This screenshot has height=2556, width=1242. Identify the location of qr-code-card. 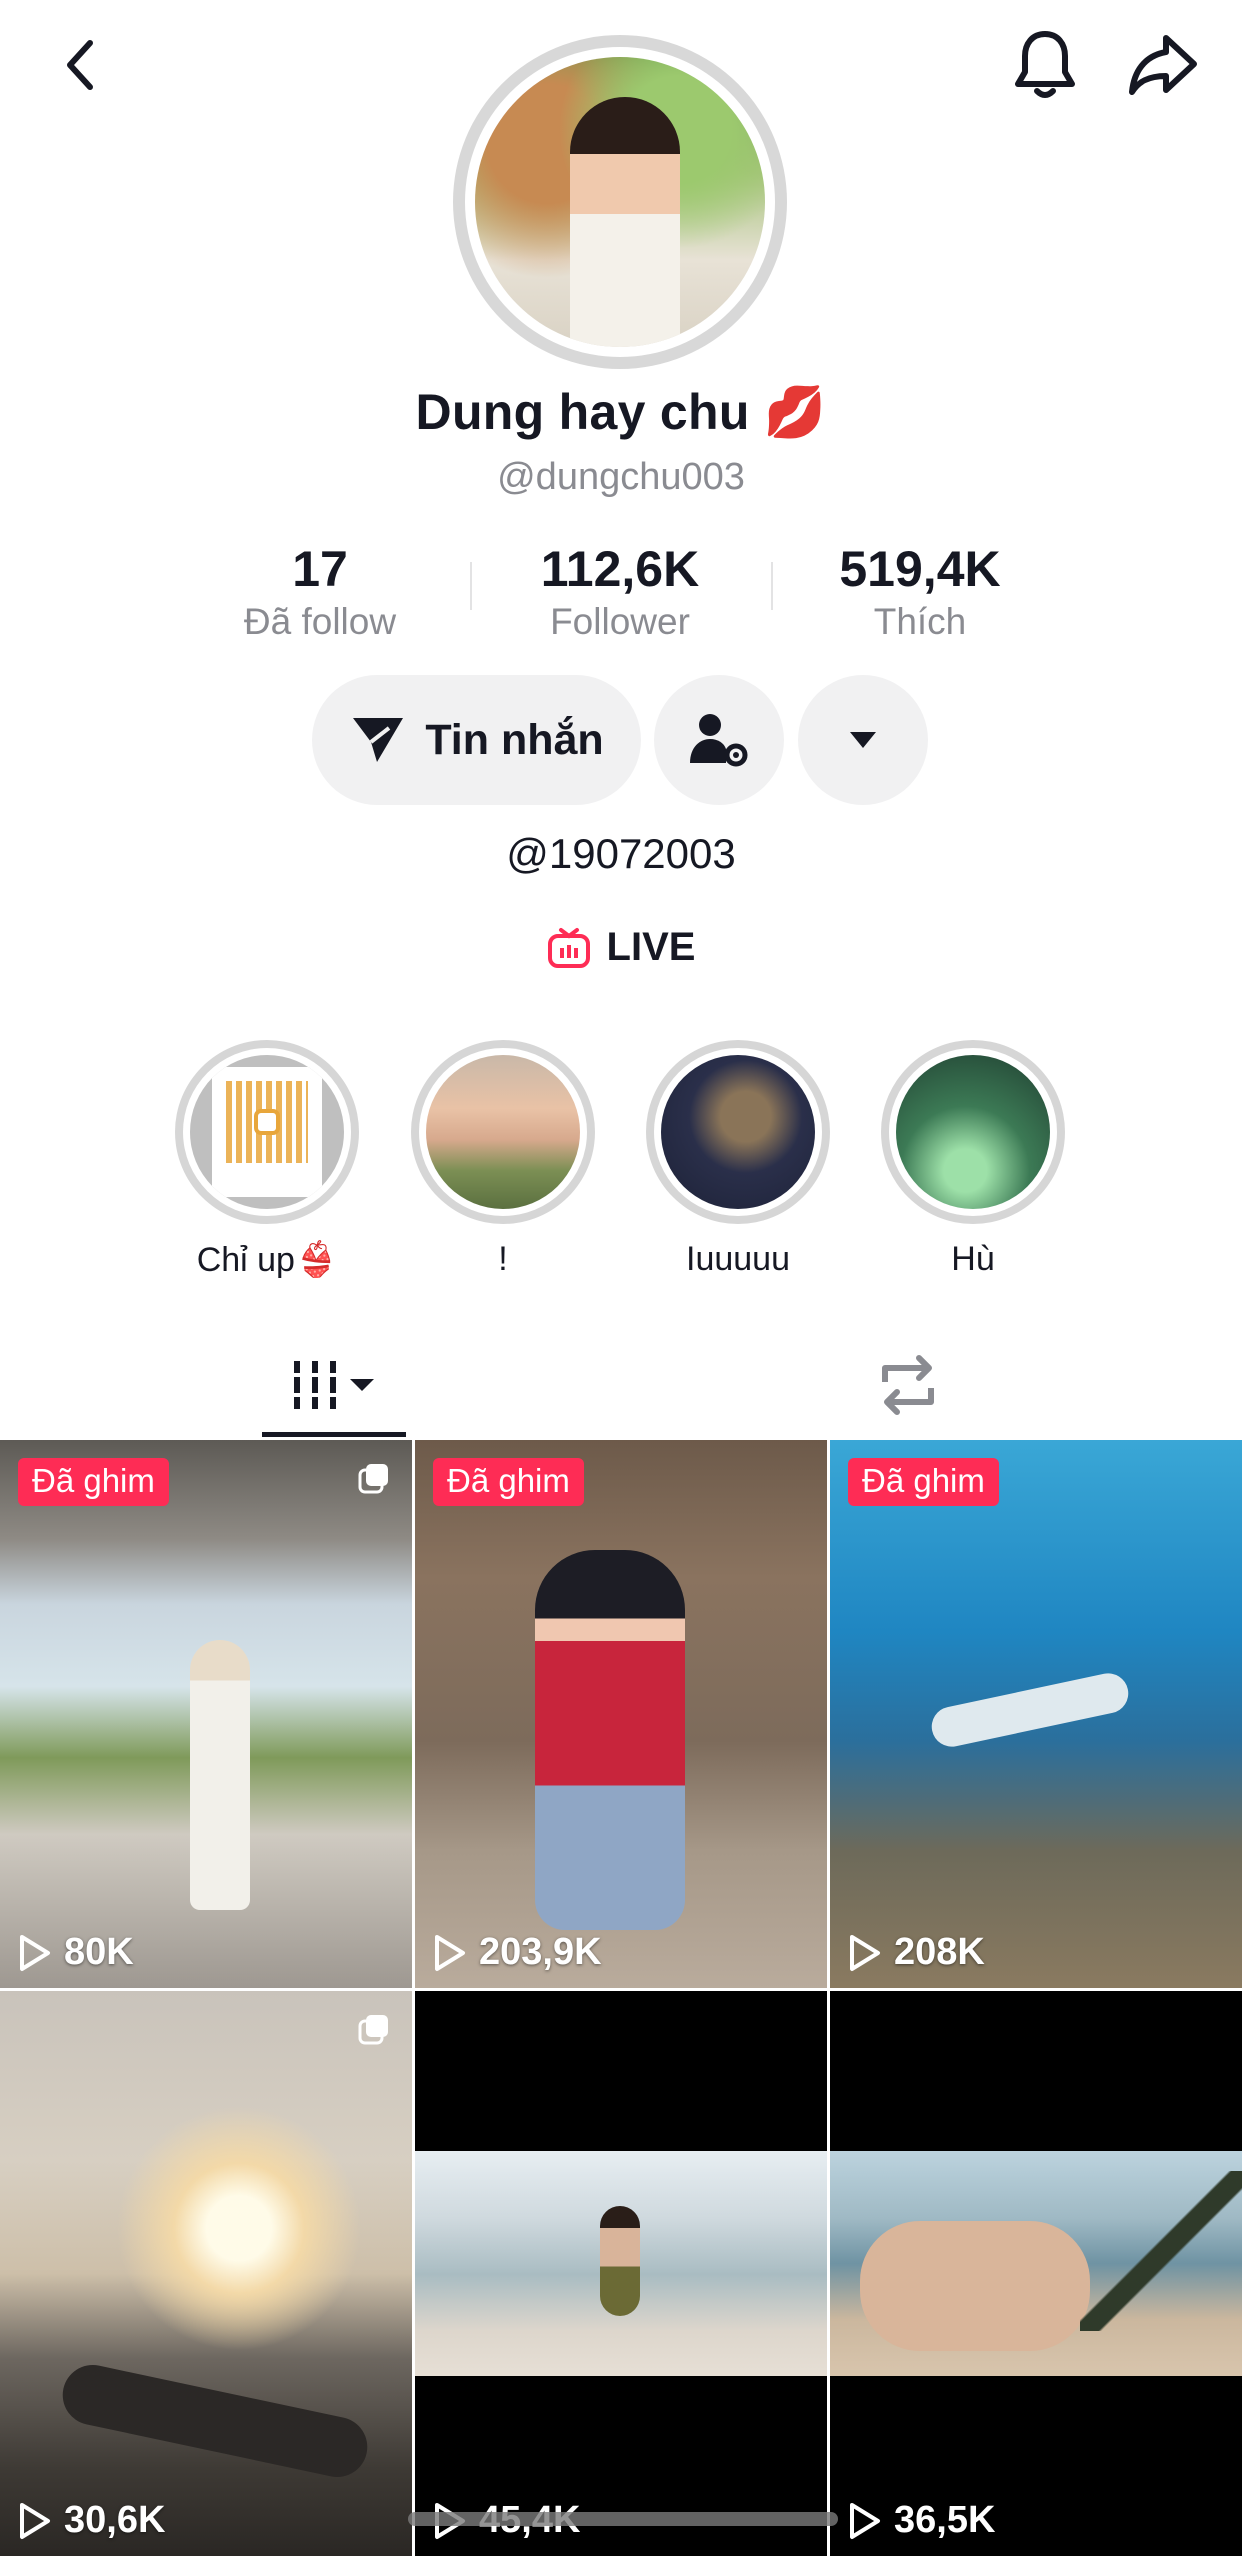
(267, 1132).